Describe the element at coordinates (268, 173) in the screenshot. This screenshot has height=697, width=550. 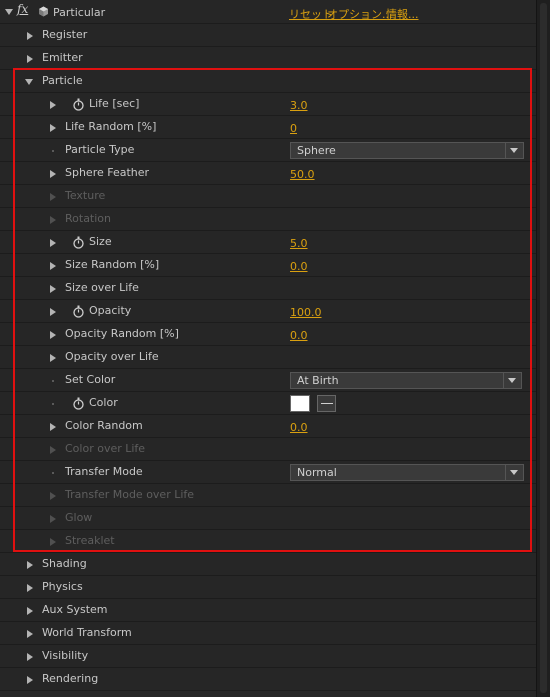
I see `param-sphere-feather: Sphere Feather 50.0` at that location.